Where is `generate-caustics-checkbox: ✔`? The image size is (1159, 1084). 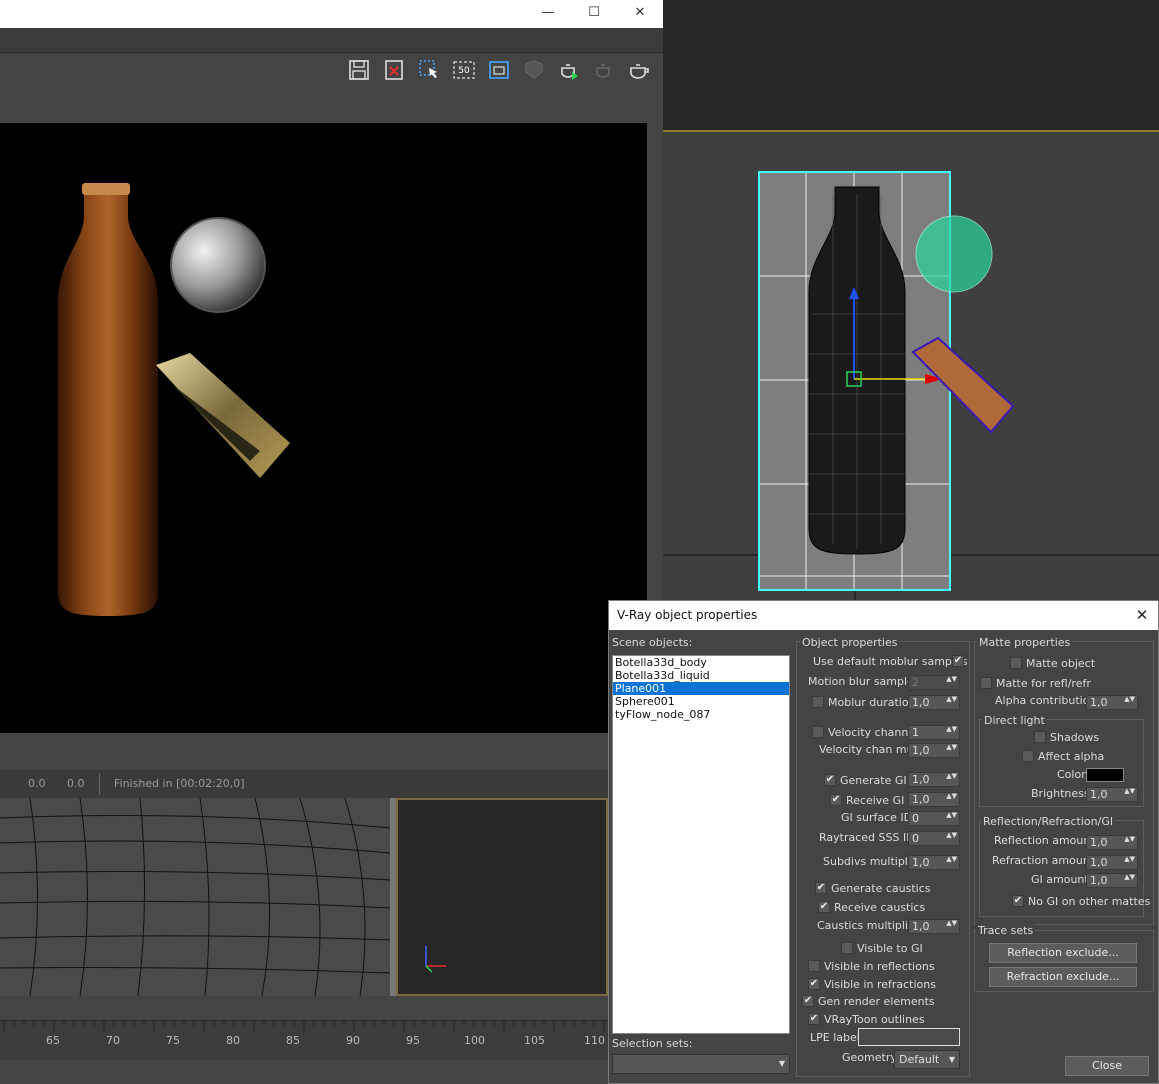 generate-caustics-checkbox: ✔ is located at coordinates (821, 888).